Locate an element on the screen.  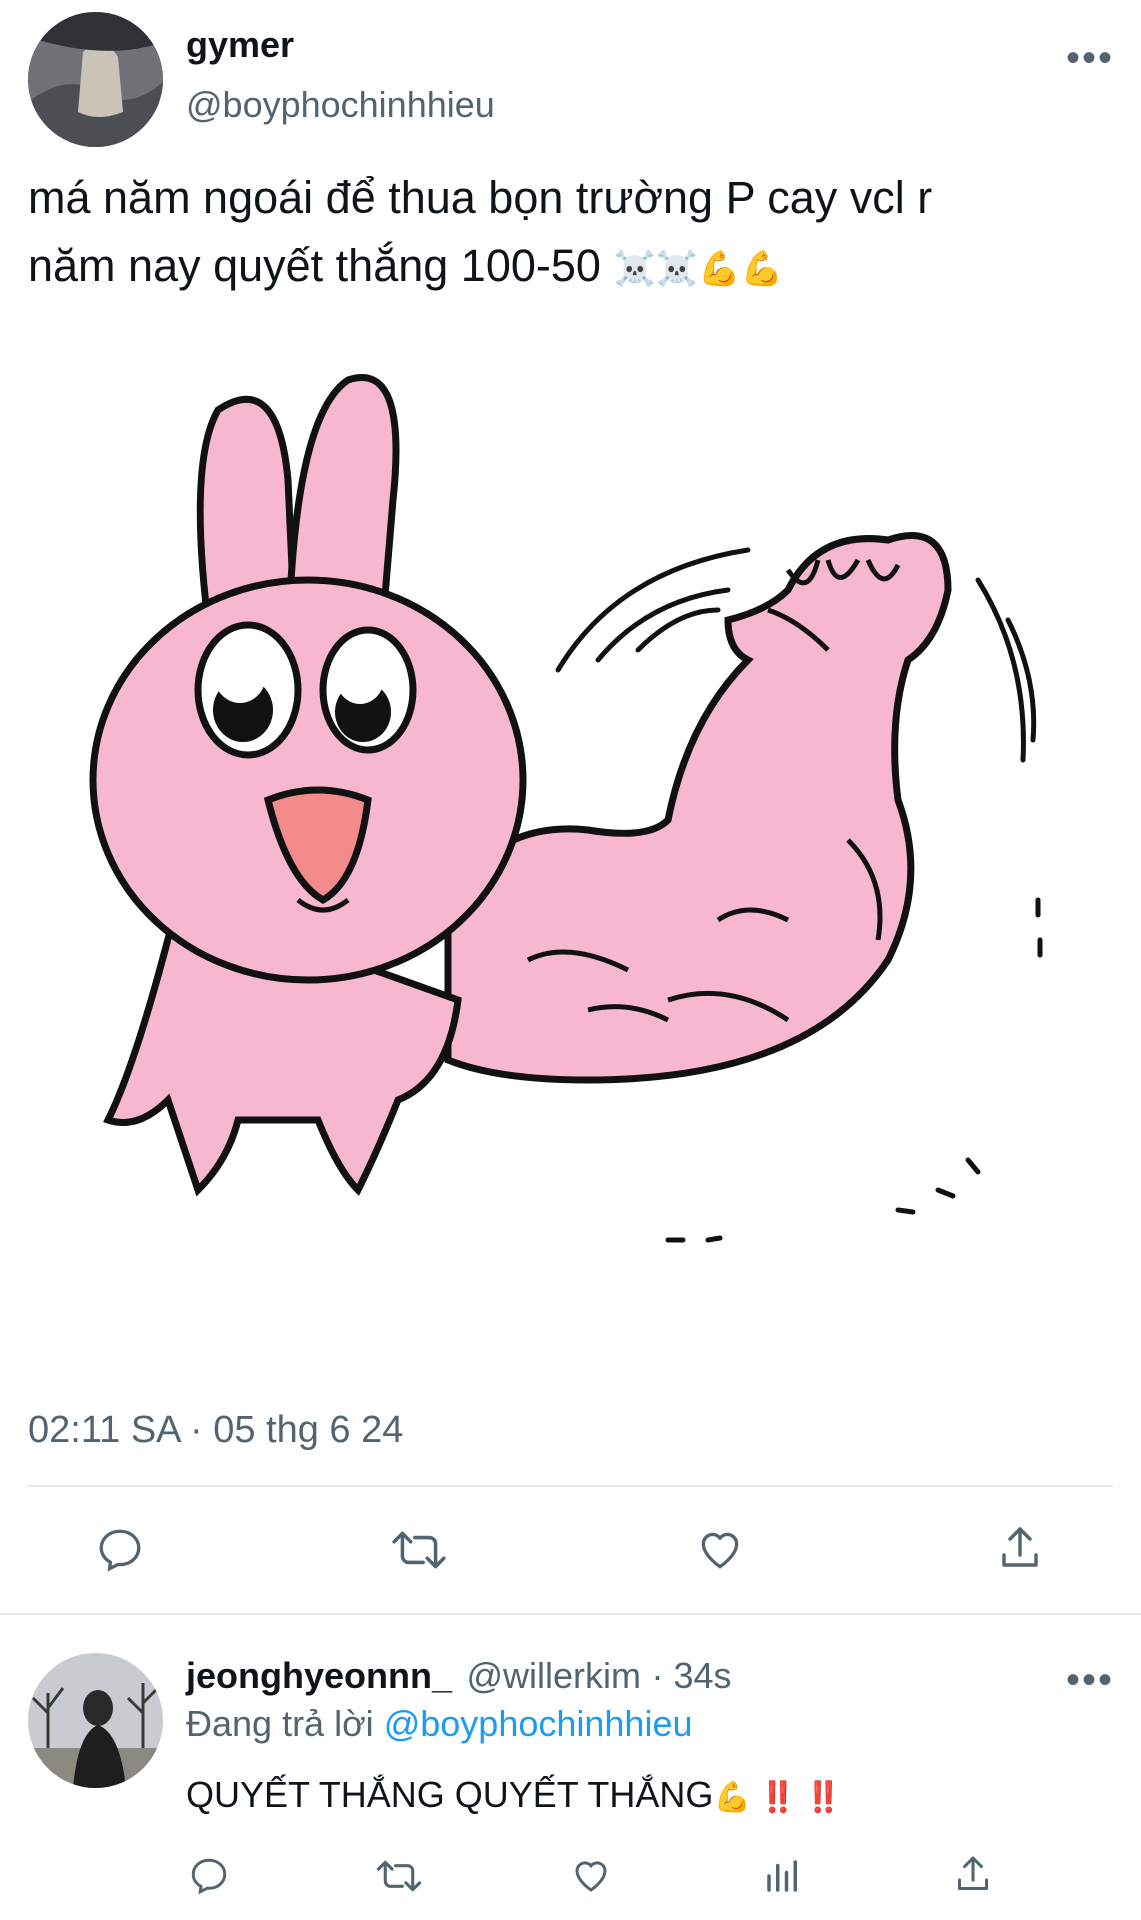
reply-author-avatar is located at coordinates (95, 1720).